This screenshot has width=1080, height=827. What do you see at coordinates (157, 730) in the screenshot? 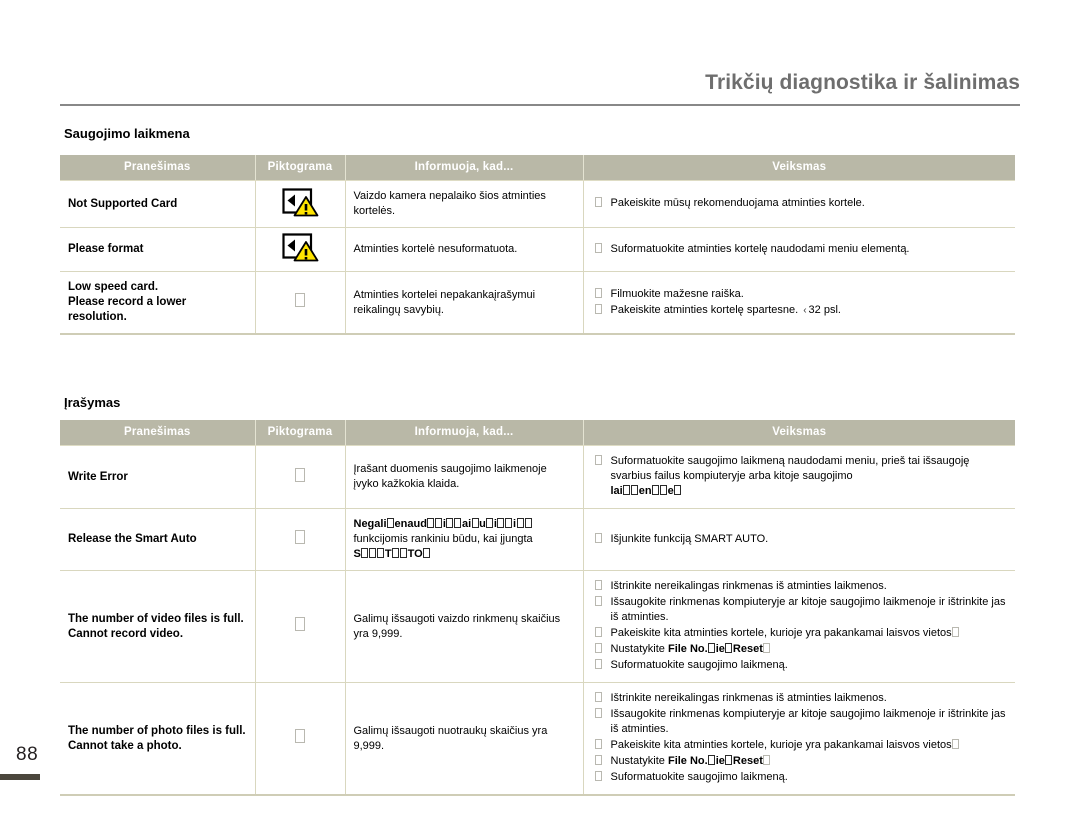
I see `message-line: The number of photo files is full.` at bounding box center [157, 730].